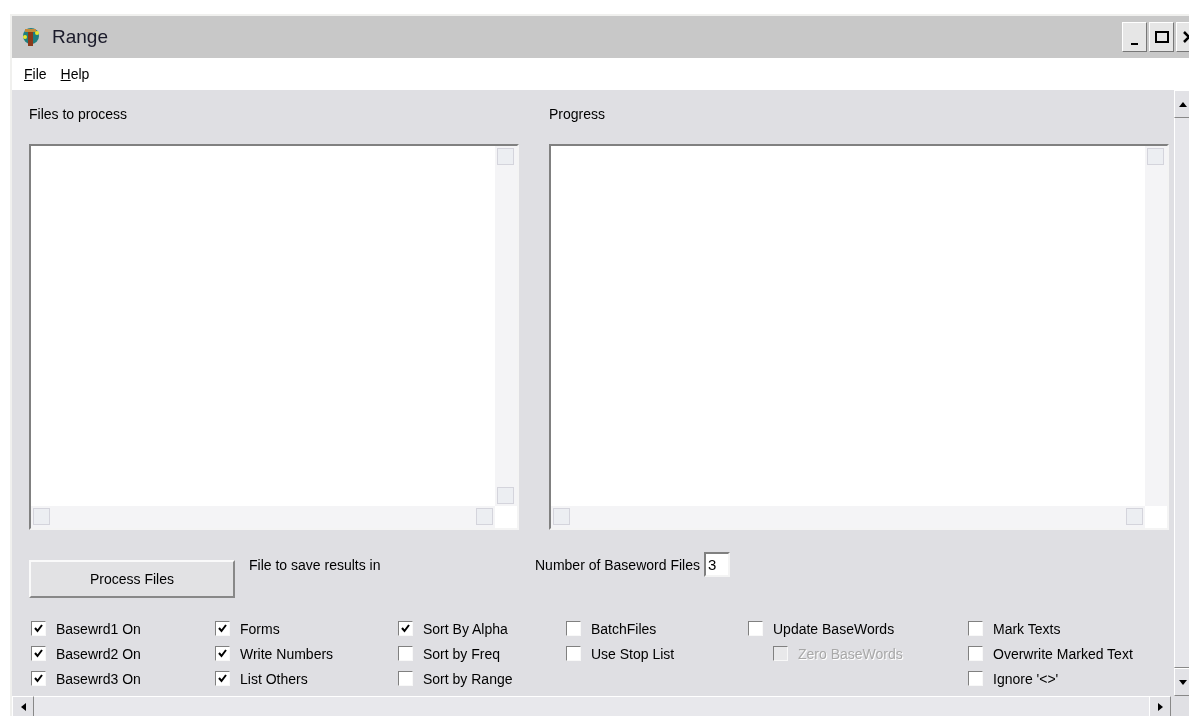 The image size is (1189, 716). I want to click on scroll-left-button, so click(23, 706).